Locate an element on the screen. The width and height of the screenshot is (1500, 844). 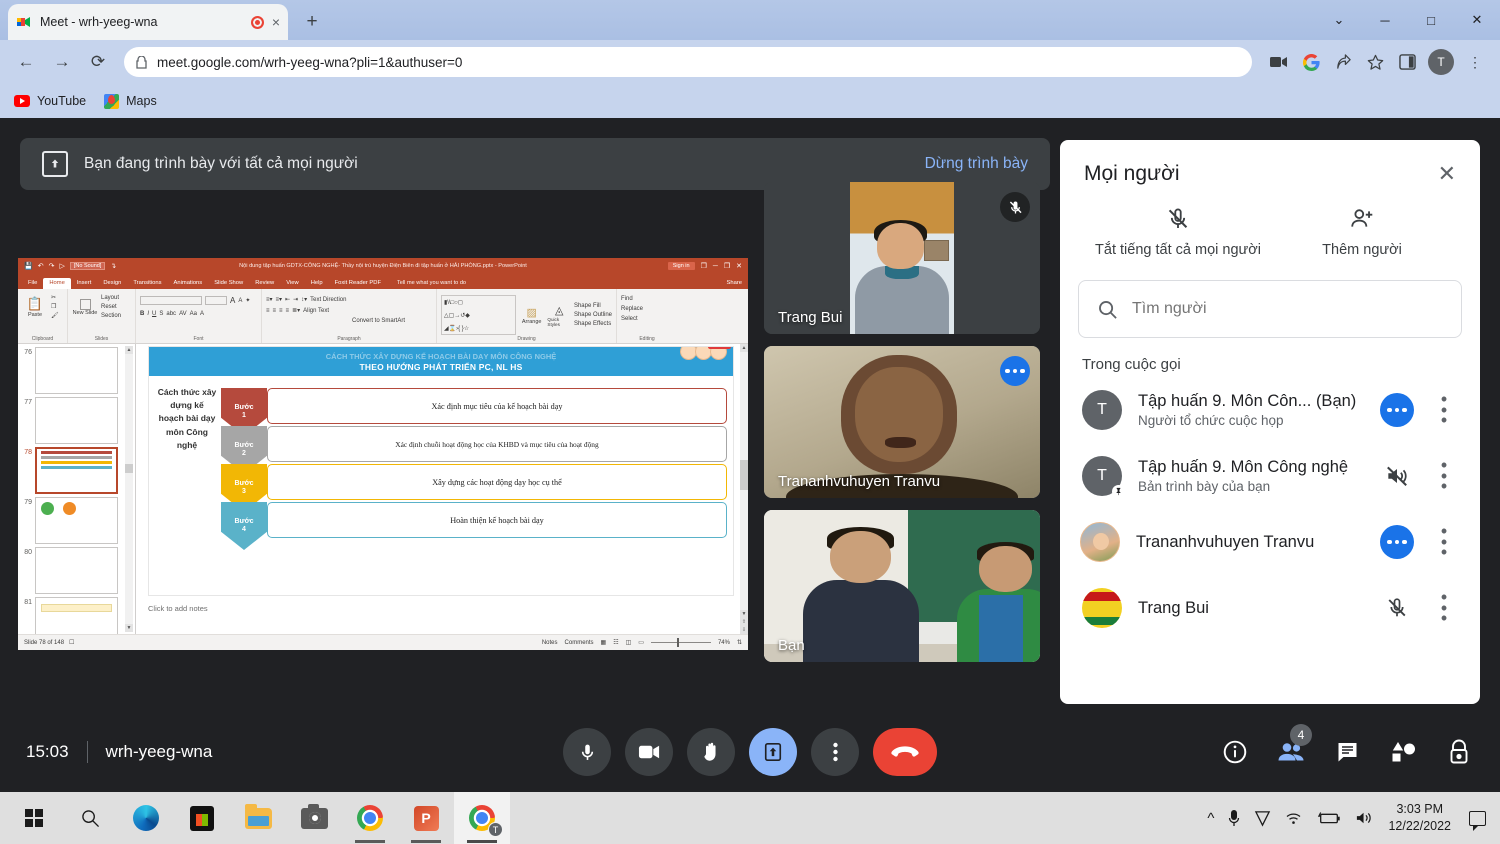
video-tile-trang-bui: Trang Bui is located at coordinates (902, 258).